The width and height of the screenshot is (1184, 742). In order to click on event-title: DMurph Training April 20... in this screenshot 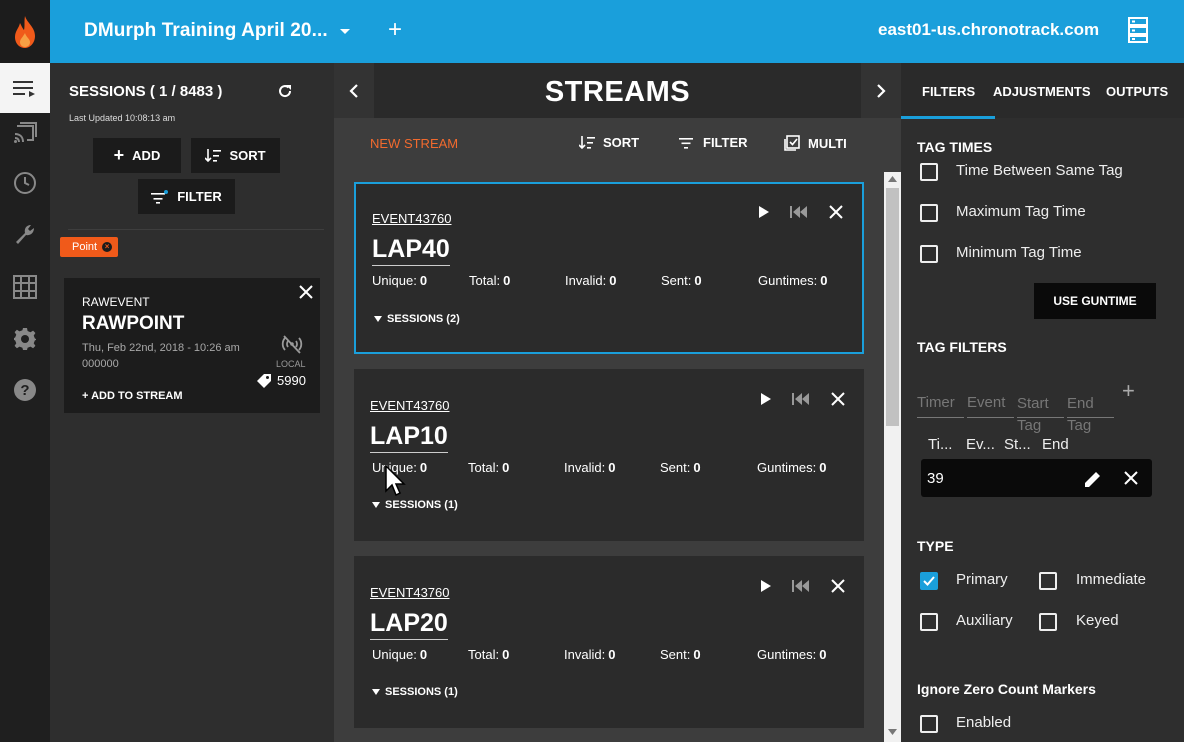, I will do `click(206, 31)`.